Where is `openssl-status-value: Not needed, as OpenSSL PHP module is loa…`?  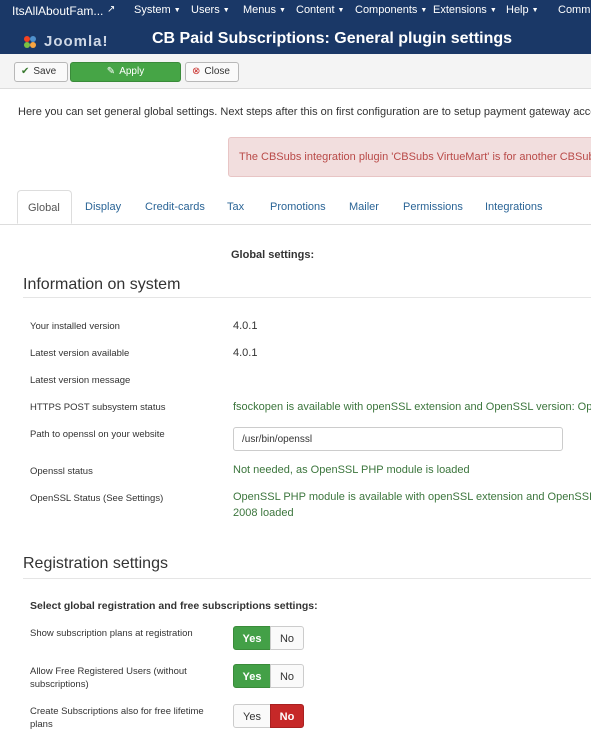
openssl-status-value: Not needed, as OpenSSL PHP module is loa… is located at coordinates (351, 470).